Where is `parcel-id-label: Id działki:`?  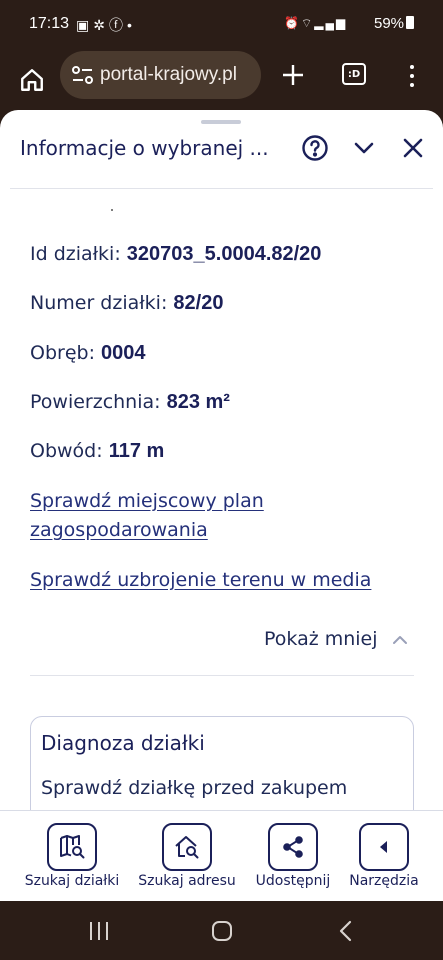 parcel-id-label: Id działki: is located at coordinates (78, 254).